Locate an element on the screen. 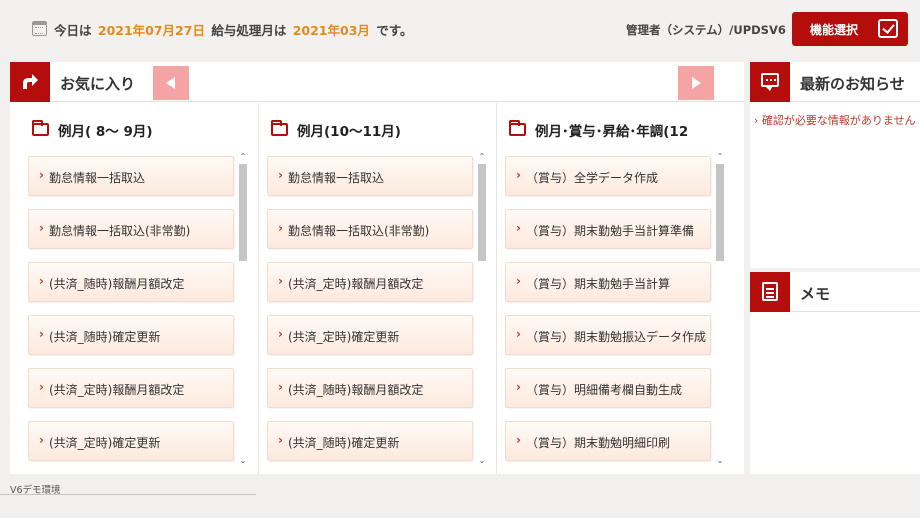 This screenshot has height=518, width=920. favorites-title: お気に入り is located at coordinates (98, 84).